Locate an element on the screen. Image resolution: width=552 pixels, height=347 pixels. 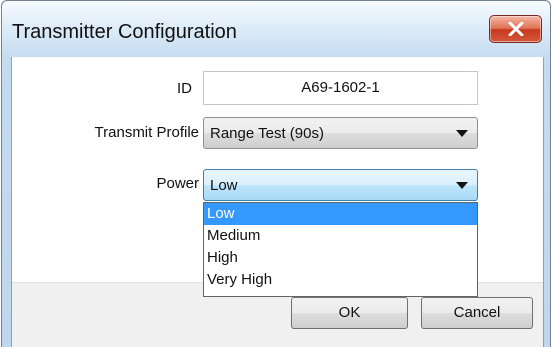
power-value: Low is located at coordinates (224, 185).